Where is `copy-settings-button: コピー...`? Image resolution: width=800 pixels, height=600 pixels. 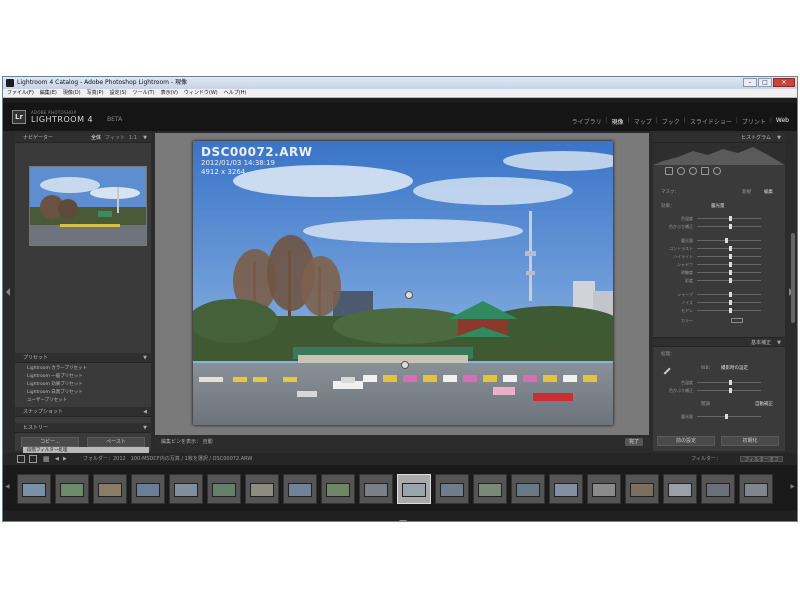
copy-settings-button: コピー... is located at coordinates (50, 442).